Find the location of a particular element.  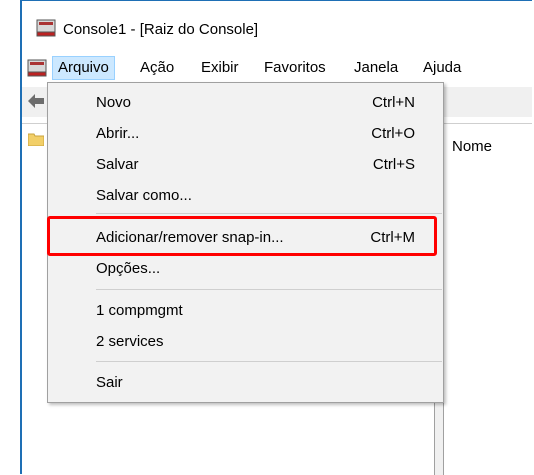

menu-item-shortcut: Ctrl+N is located at coordinates (393, 102).